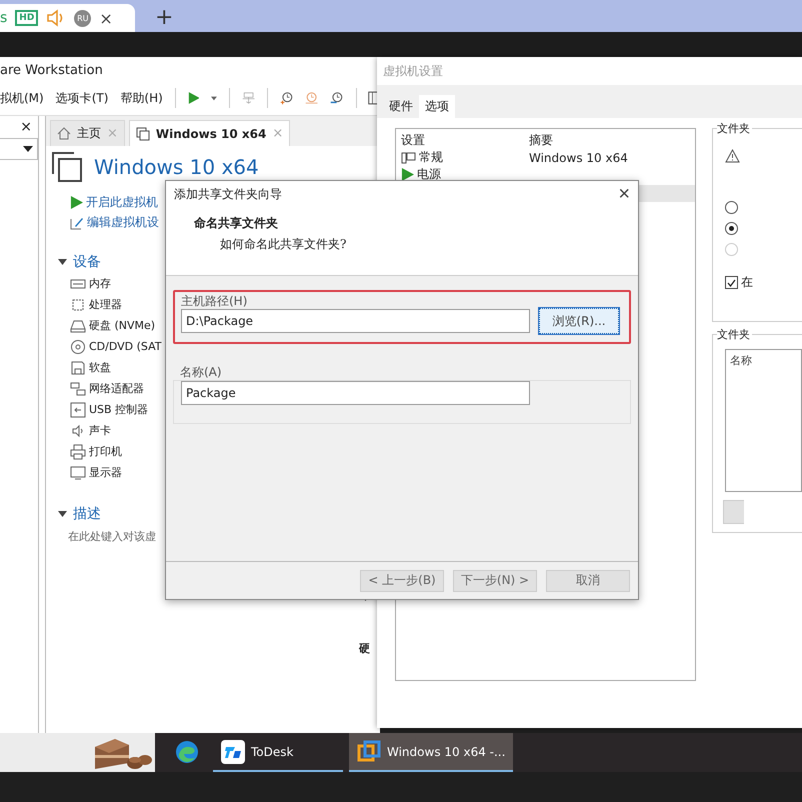 Image resolution: width=802 pixels, height=802 pixels. What do you see at coordinates (116, 388) in the screenshot?
I see `device-item: 网络适配器` at bounding box center [116, 388].